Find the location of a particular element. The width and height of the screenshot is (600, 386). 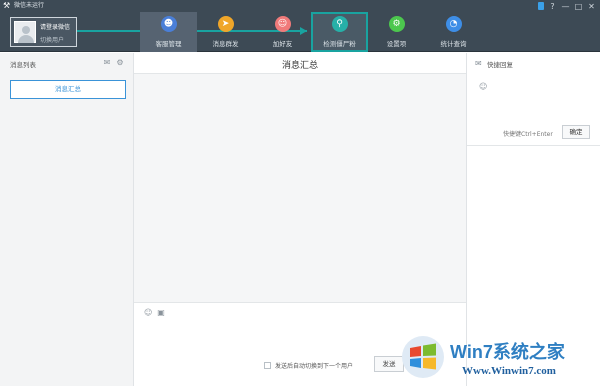

shortcut-hint: 快捷键Ctrl+Enter is located at coordinates (528, 134).